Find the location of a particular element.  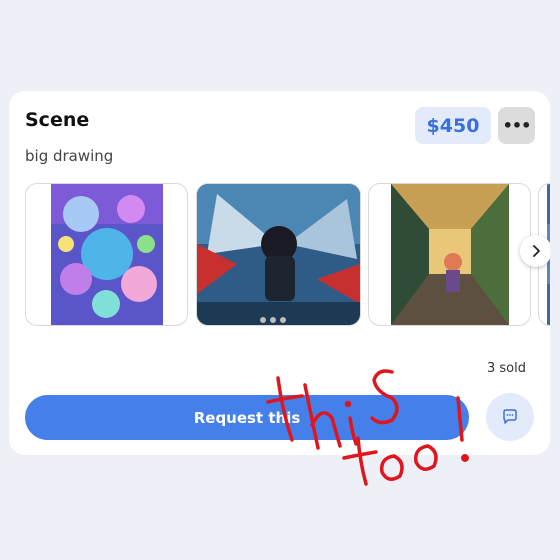

chat-icon is located at coordinates (510, 416).